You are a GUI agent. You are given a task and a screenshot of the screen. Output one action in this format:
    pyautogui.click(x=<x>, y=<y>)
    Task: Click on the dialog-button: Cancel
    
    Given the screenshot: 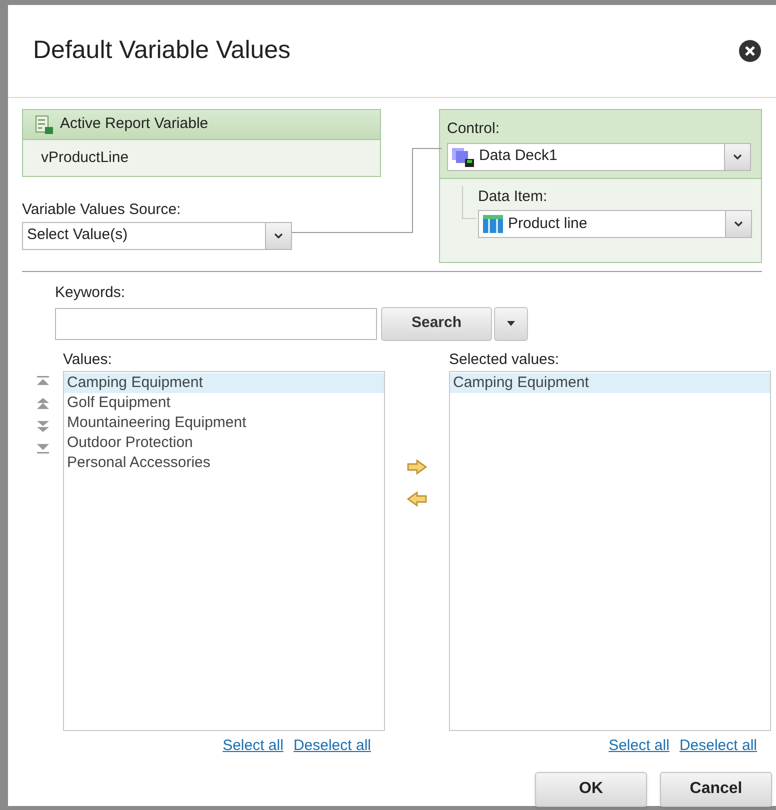 What is the action you would take?
    pyautogui.click(x=716, y=789)
    